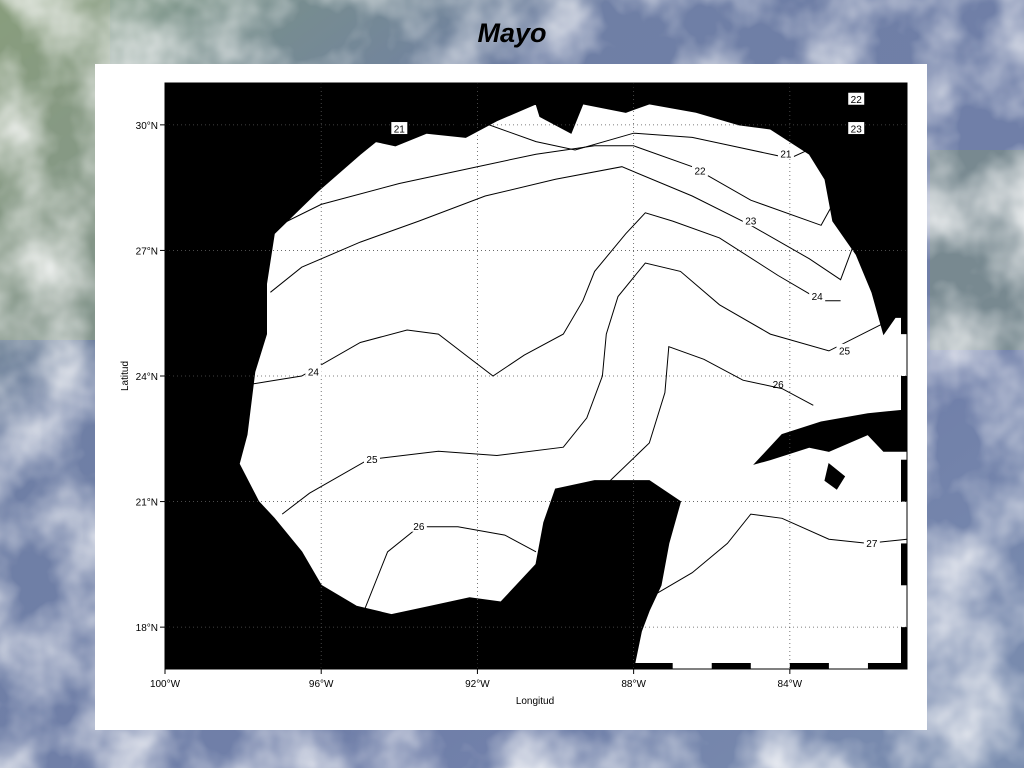  What do you see at coordinates (147, 503) in the screenshot?
I see `tick-label-lat: 21°N` at bounding box center [147, 503].